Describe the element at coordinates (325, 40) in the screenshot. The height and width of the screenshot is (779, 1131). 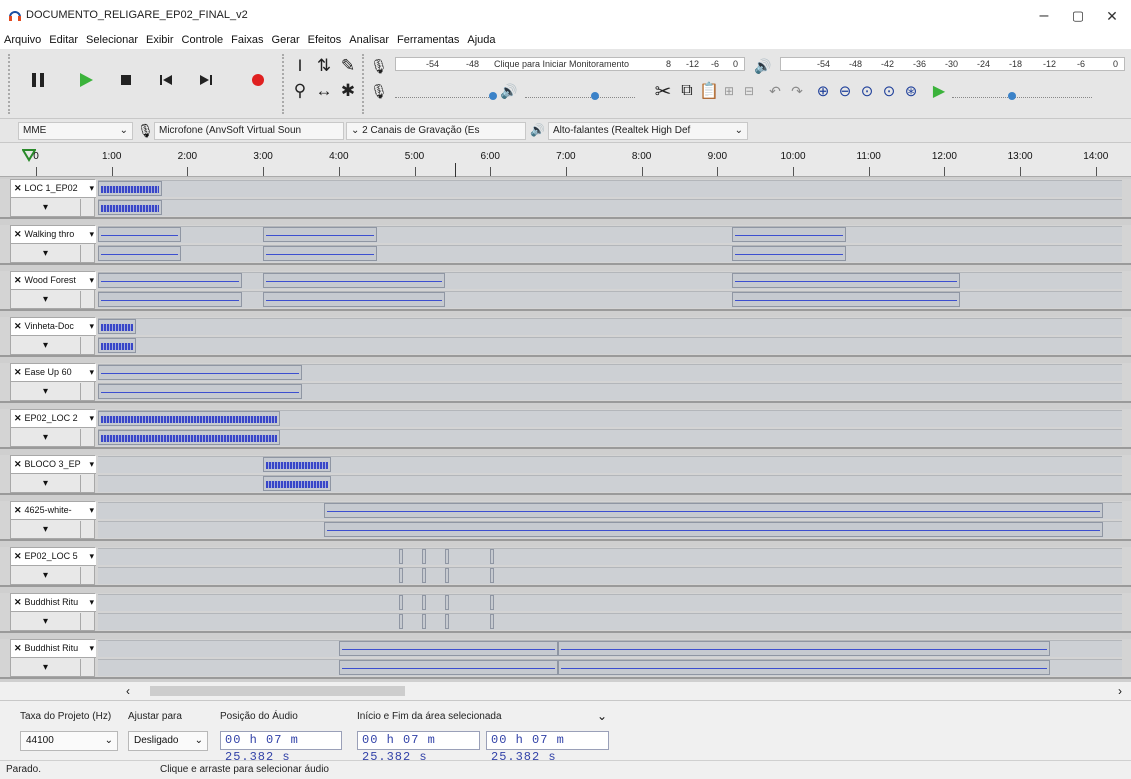
I see `menu-efeitos: Efeitos` at that location.